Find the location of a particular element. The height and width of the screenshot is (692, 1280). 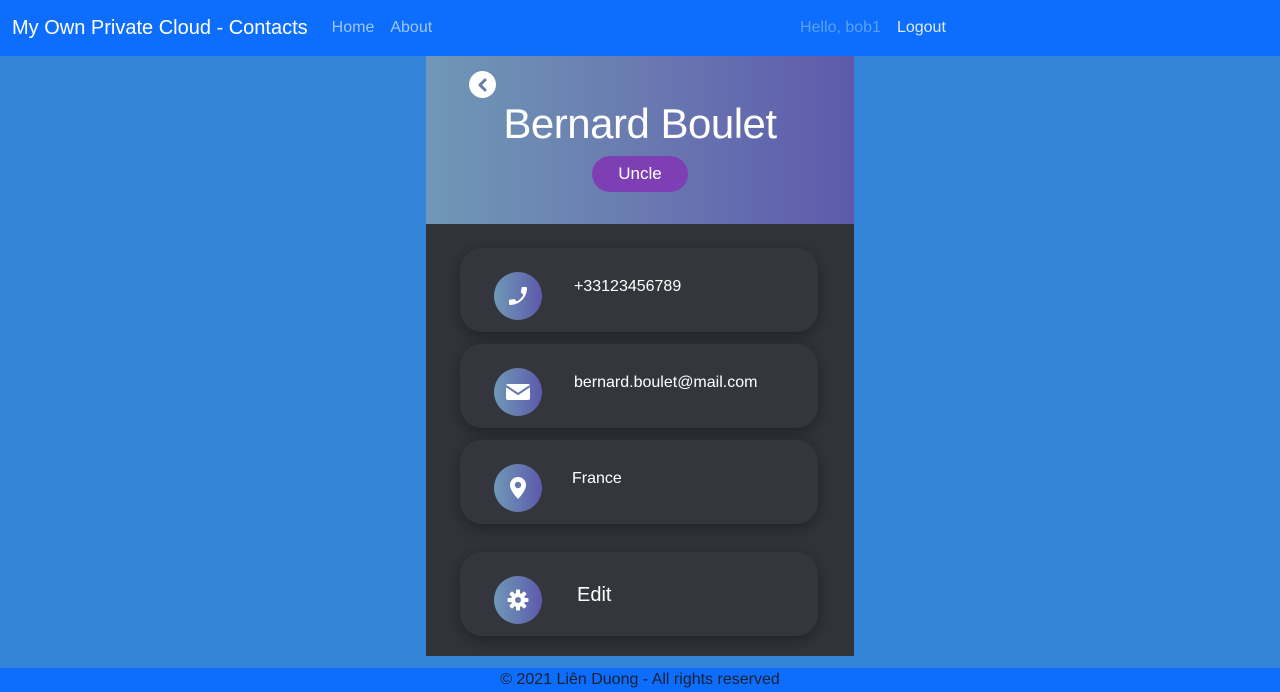

email-address: bernard.boulet@mail.com is located at coordinates (665, 383).